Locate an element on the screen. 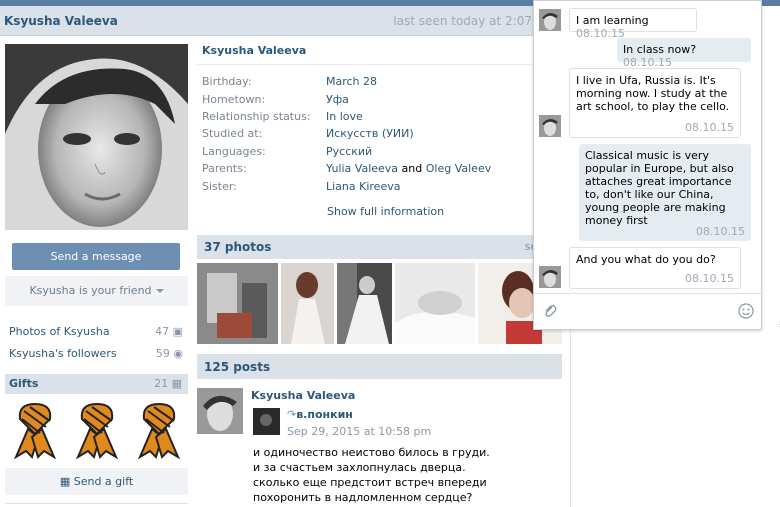 Image resolution: width=780 pixels, height=507 pixels. followers-link: Ksyusha's followers 59 ◉ is located at coordinates (99, 356).